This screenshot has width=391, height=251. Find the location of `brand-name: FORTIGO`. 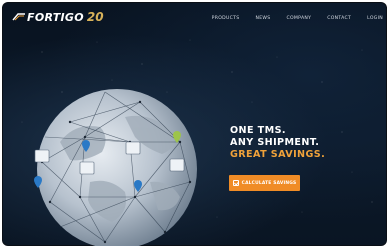

brand-name: FORTIGO is located at coordinates (55, 17).